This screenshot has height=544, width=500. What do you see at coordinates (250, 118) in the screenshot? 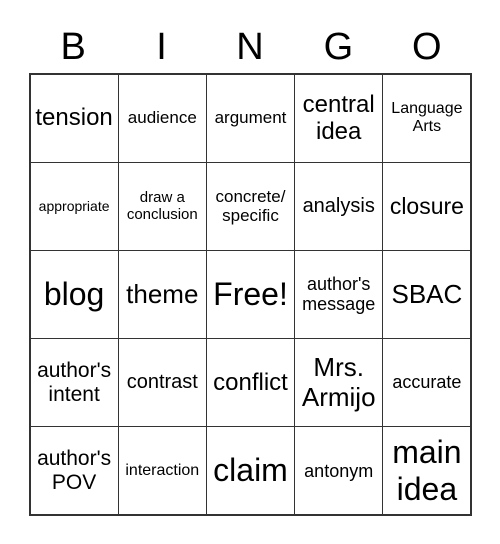
I see `bingo-cell: argument` at bounding box center [250, 118].